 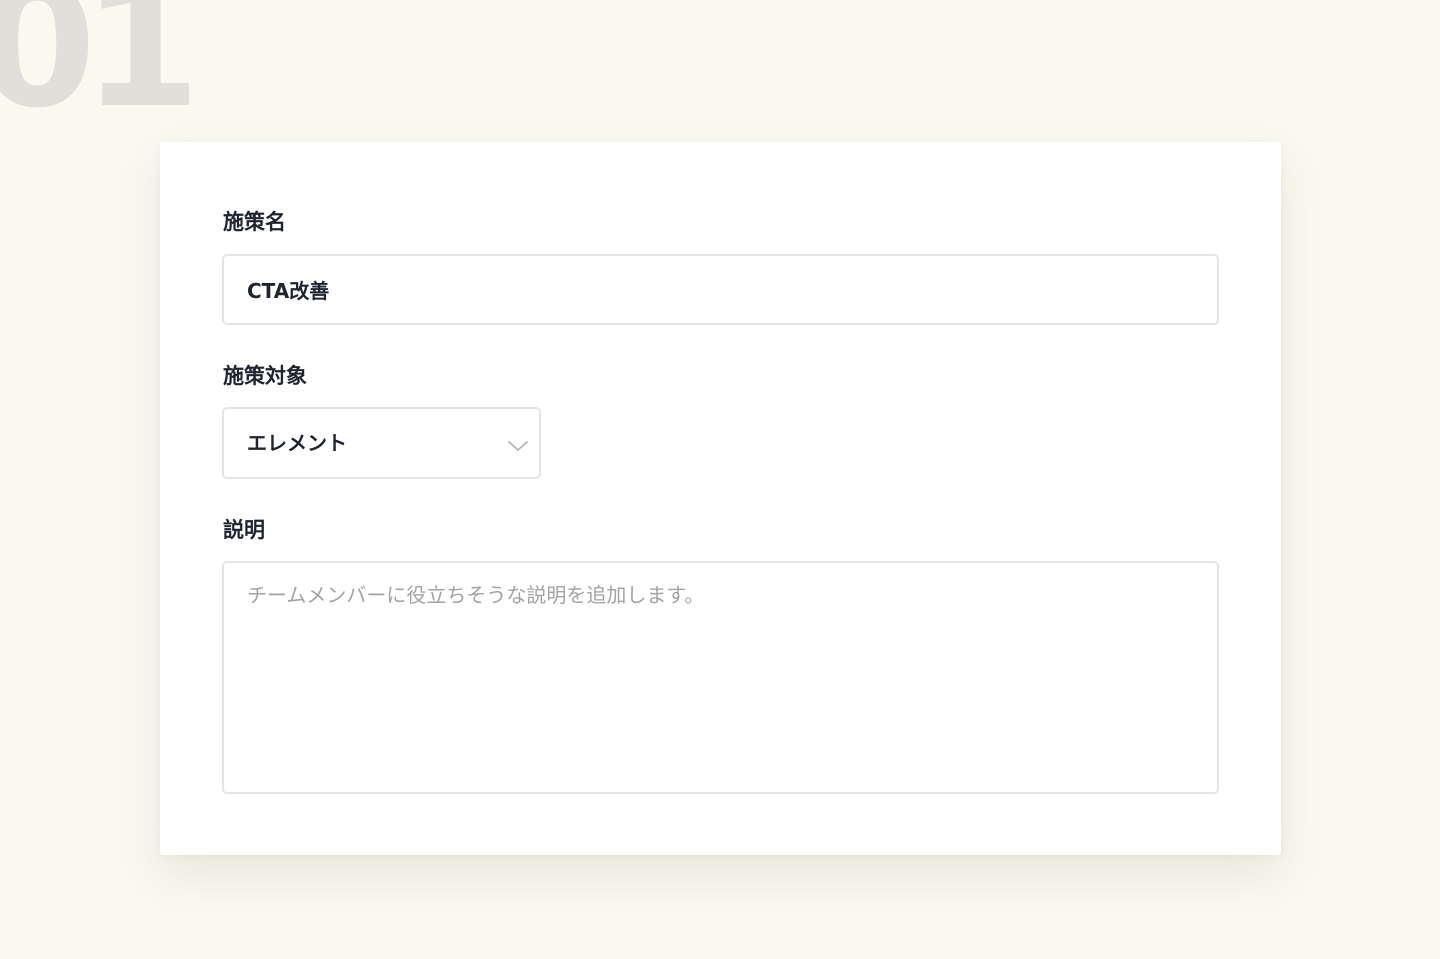 I want to click on step-number: 01, so click(x=100, y=73).